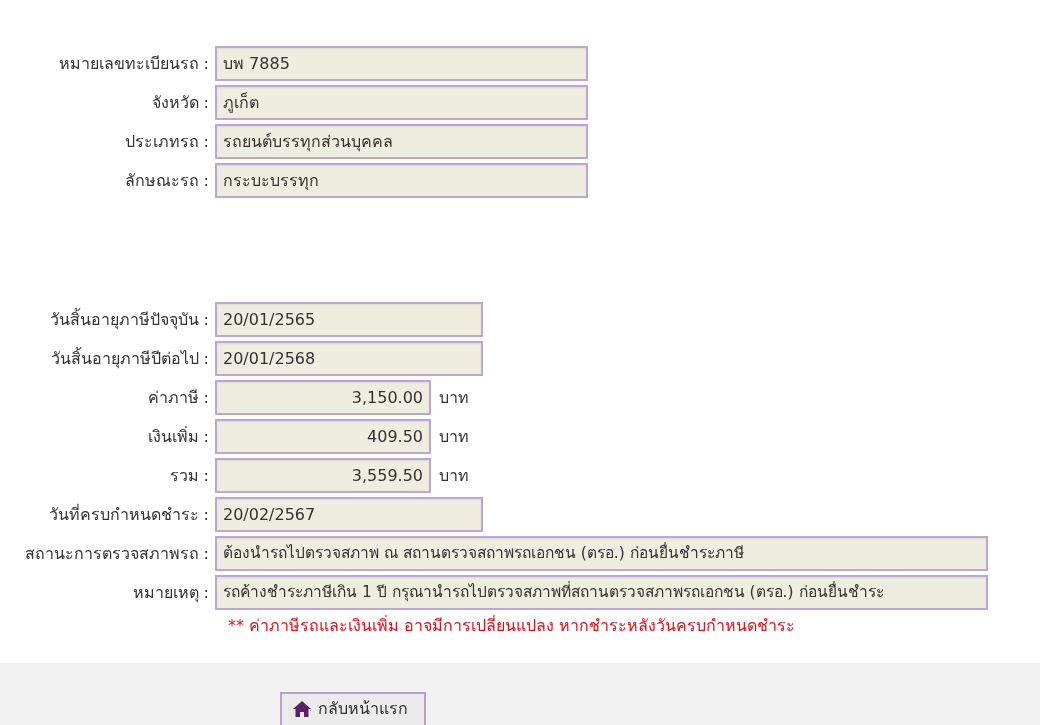 This screenshot has width=1040, height=725. Describe the element at coordinates (302, 709) in the screenshot. I see `home-icon` at that location.